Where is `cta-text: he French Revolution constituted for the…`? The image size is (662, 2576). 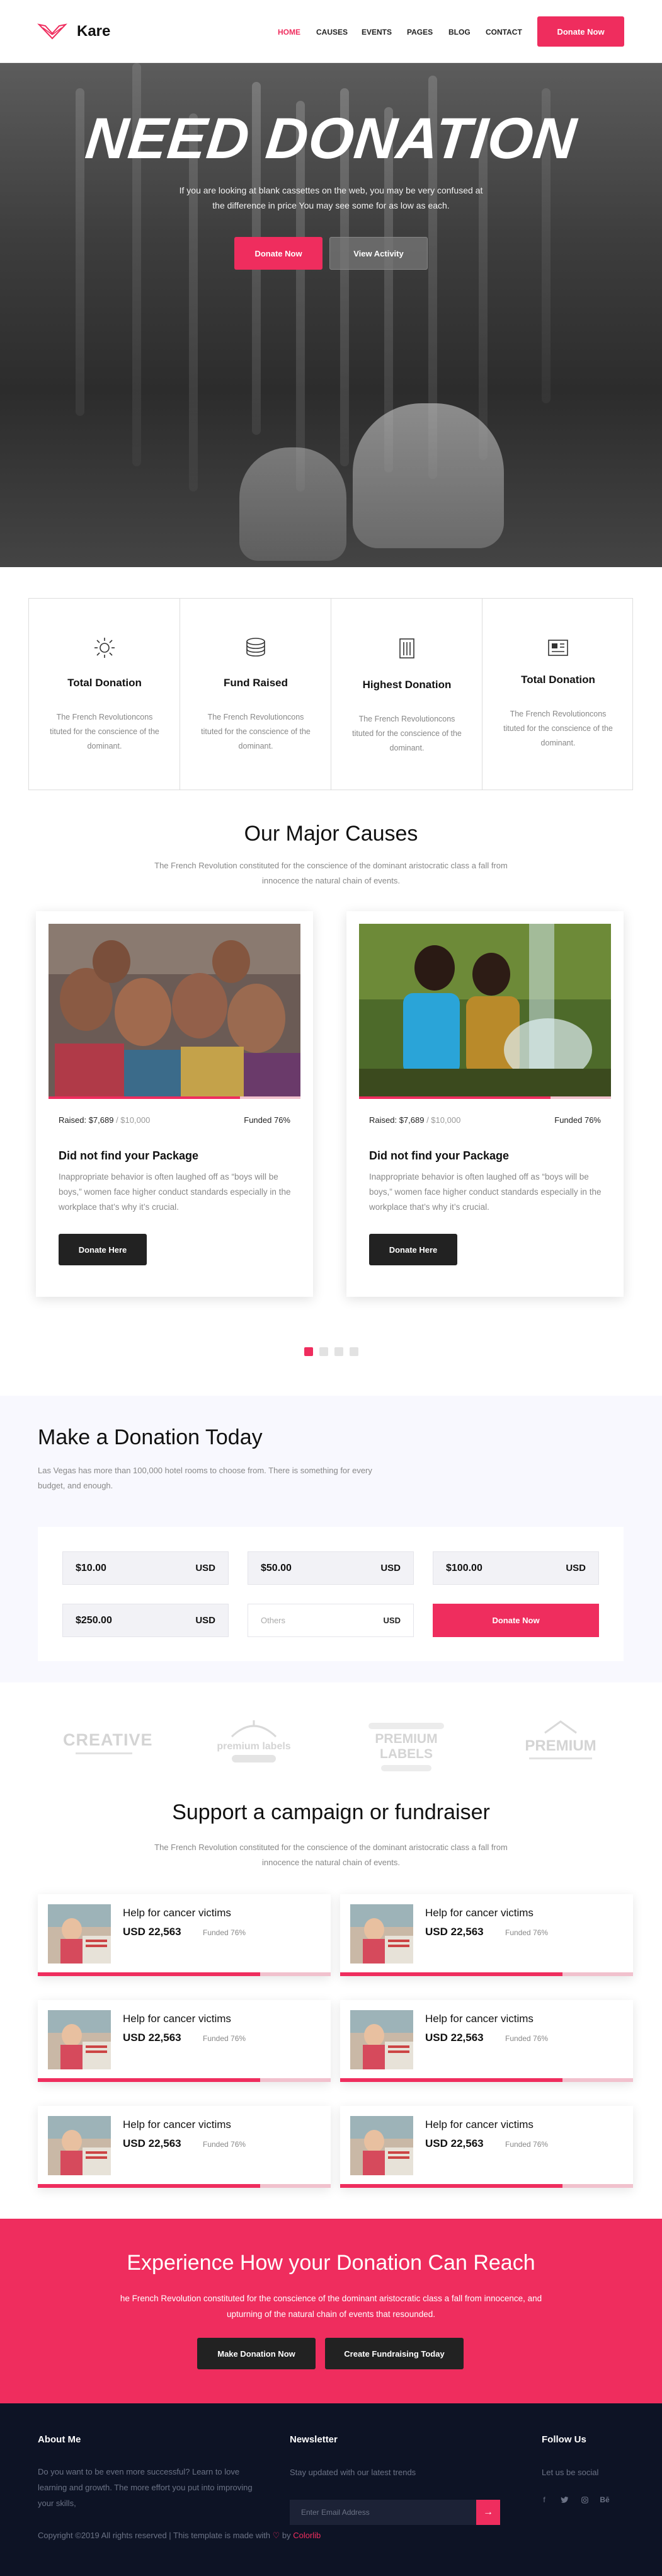 cta-text: he French Revolution constituted for the… is located at coordinates (331, 2306).